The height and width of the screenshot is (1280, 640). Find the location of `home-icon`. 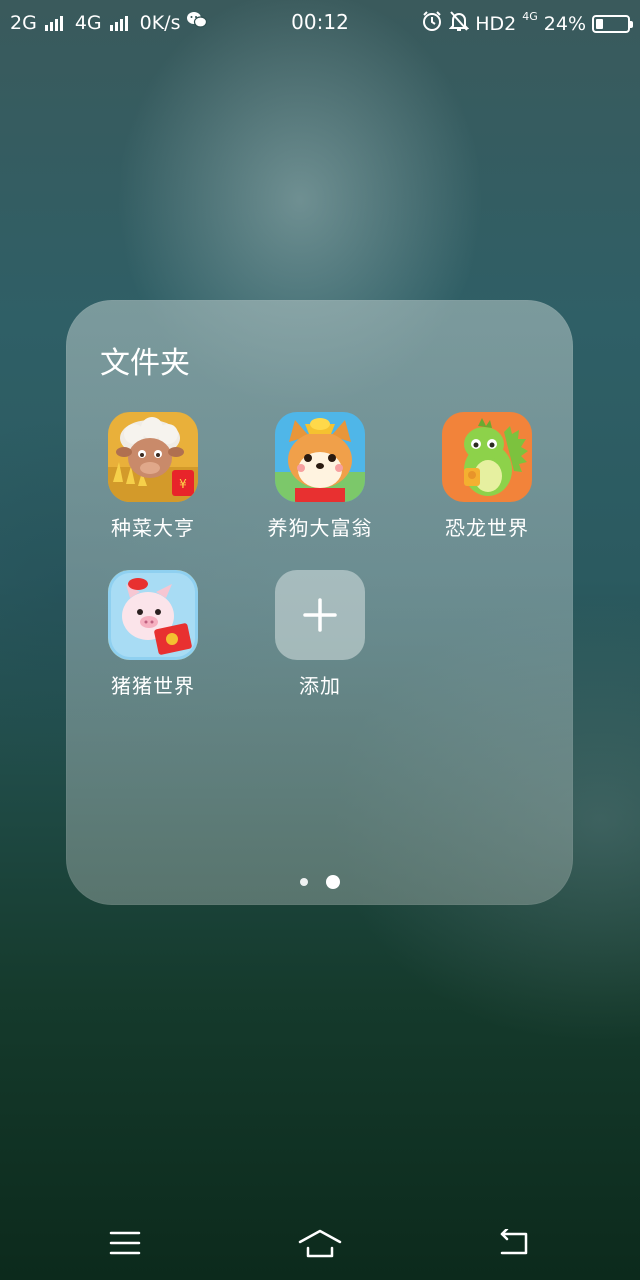

home-icon is located at coordinates (320, 1243).